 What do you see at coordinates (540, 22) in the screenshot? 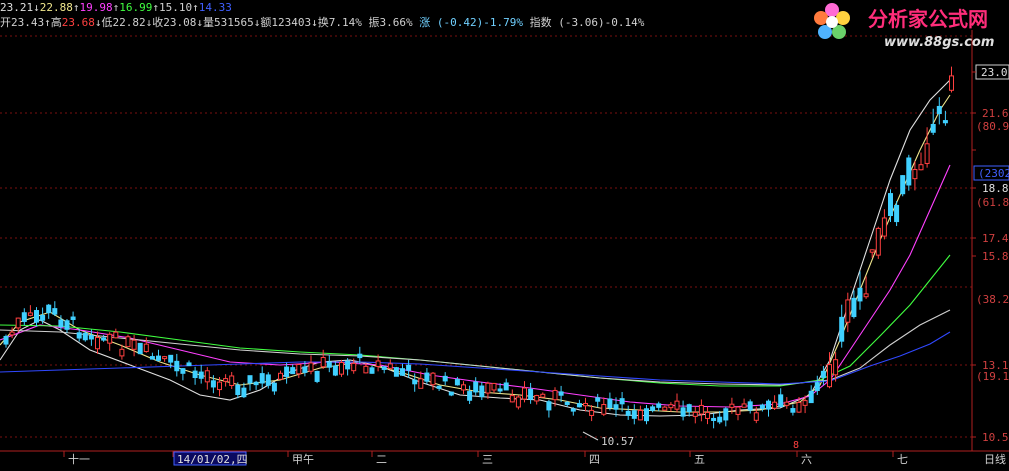
I see `index-label: 指数` at bounding box center [540, 22].